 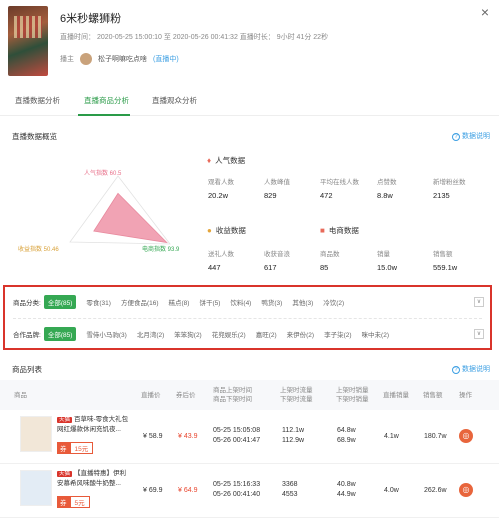 What do you see at coordinates (91, 19) in the screenshot?
I see `live-title: 6米秒螺狮粉` at bounding box center [91, 19].